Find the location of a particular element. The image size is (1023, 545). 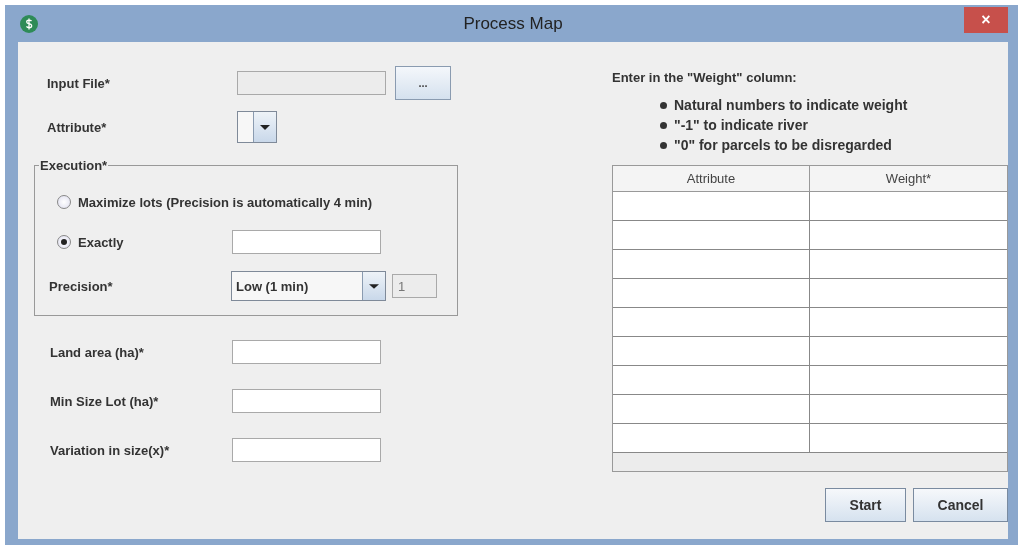

column-header: Attribute is located at coordinates (711, 179).